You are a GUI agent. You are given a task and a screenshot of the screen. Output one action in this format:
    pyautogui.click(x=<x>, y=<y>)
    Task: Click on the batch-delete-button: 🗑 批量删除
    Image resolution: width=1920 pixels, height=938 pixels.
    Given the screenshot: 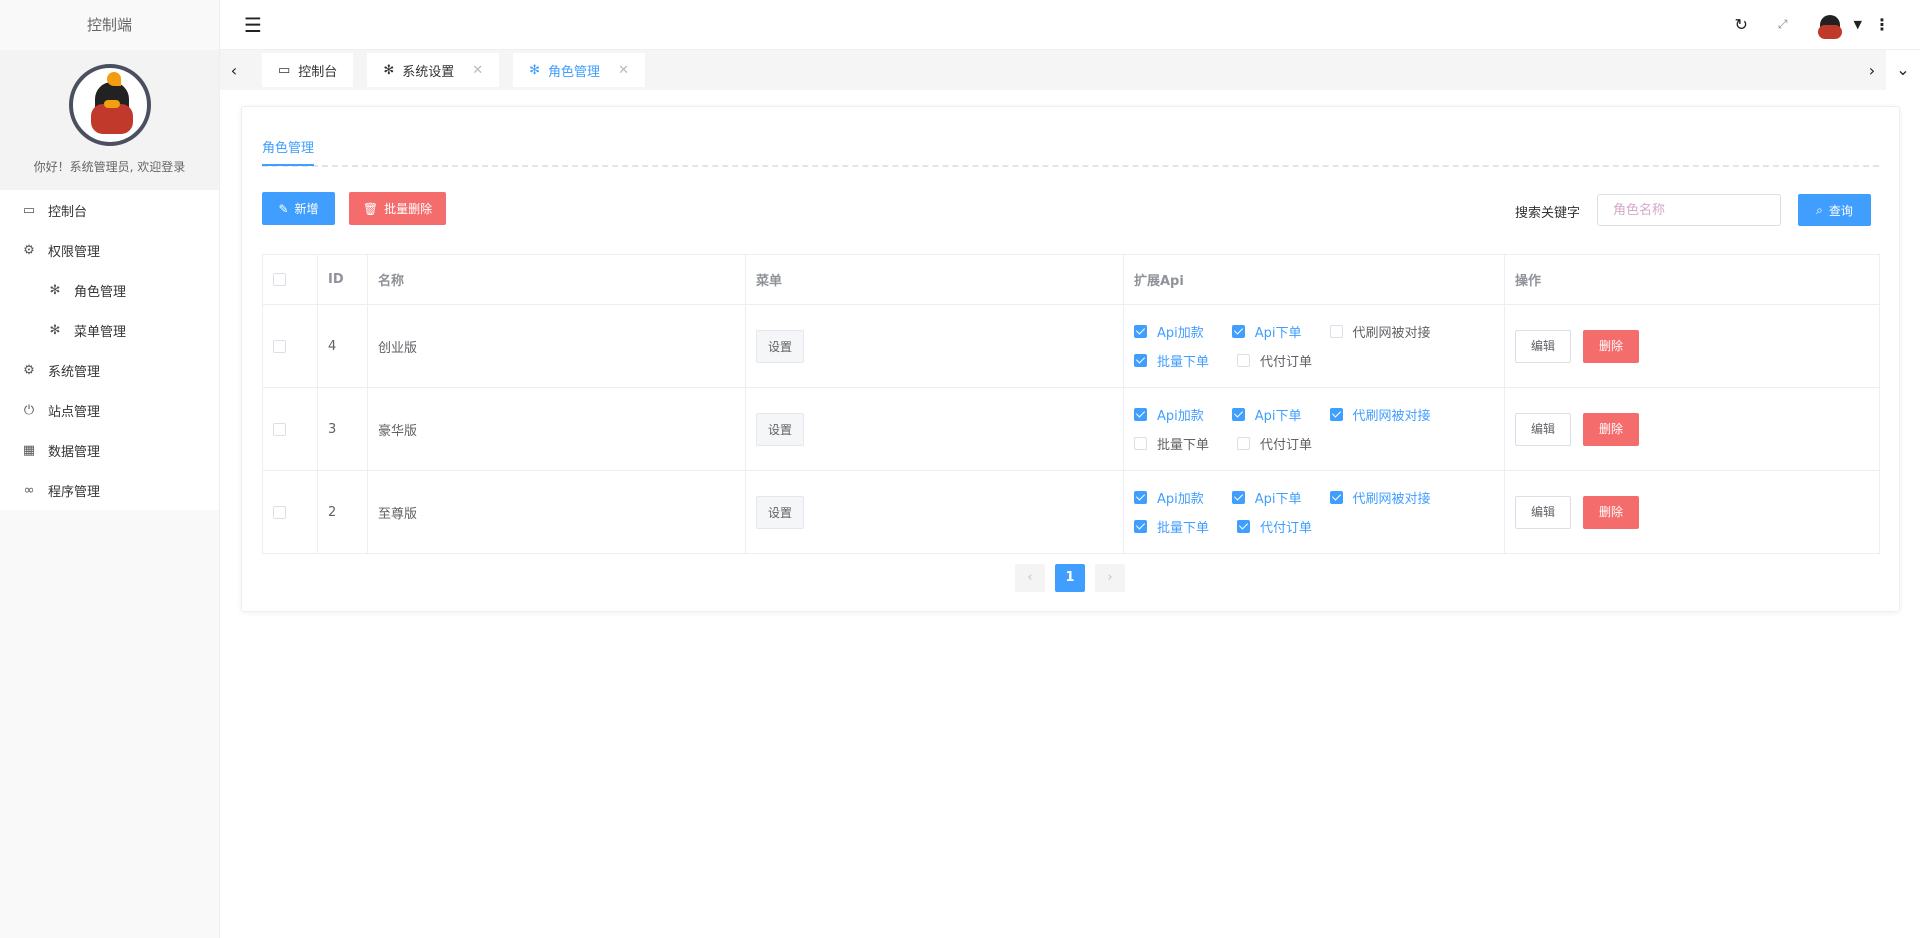 What is the action you would take?
    pyautogui.click(x=397, y=208)
    